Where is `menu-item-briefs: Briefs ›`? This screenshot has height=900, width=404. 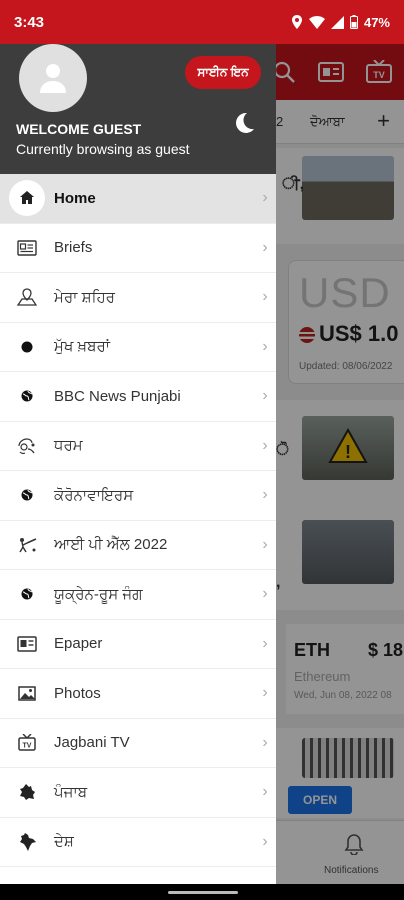 menu-item-briefs: Briefs › is located at coordinates (138, 248).